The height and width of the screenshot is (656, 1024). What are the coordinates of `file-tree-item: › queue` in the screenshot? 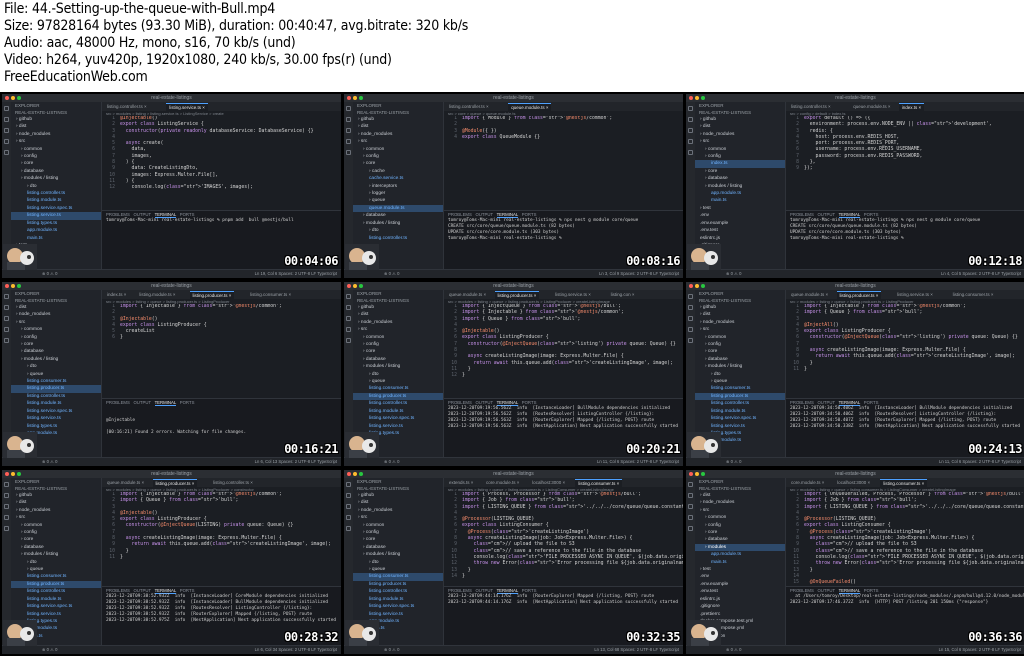 It's located at (398, 569).